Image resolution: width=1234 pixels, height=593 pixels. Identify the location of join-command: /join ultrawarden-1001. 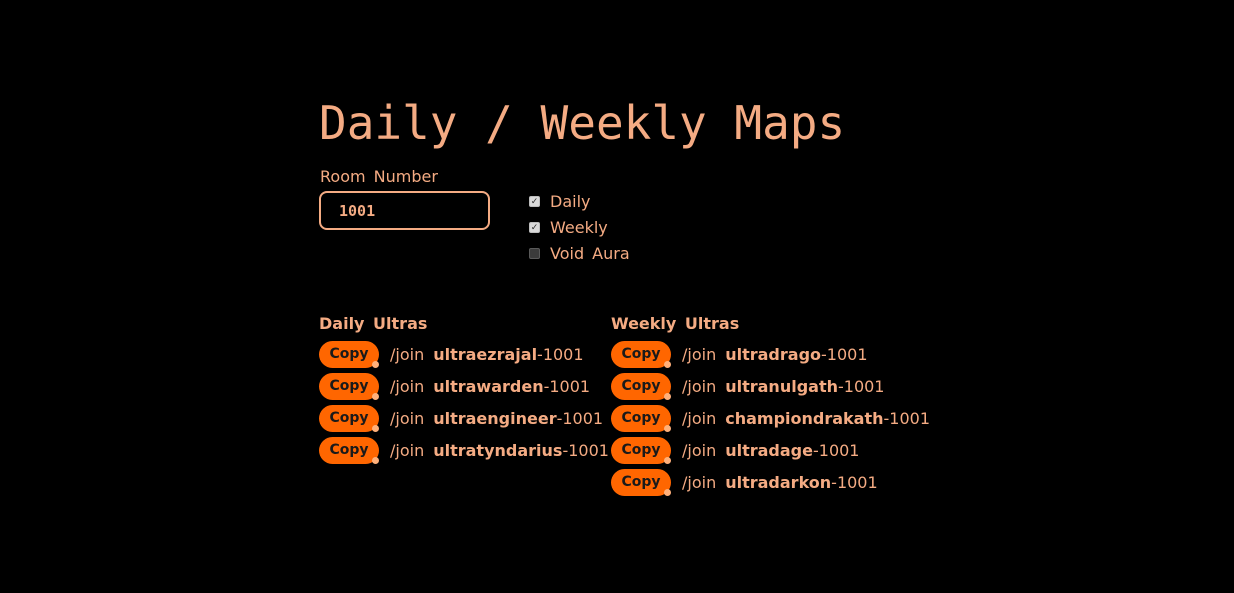
(490, 386).